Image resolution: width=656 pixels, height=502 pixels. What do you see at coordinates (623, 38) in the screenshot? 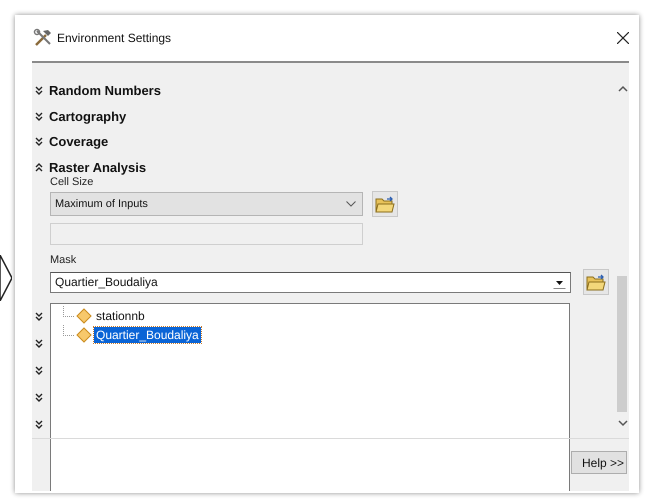
I see `close-icon` at bounding box center [623, 38].